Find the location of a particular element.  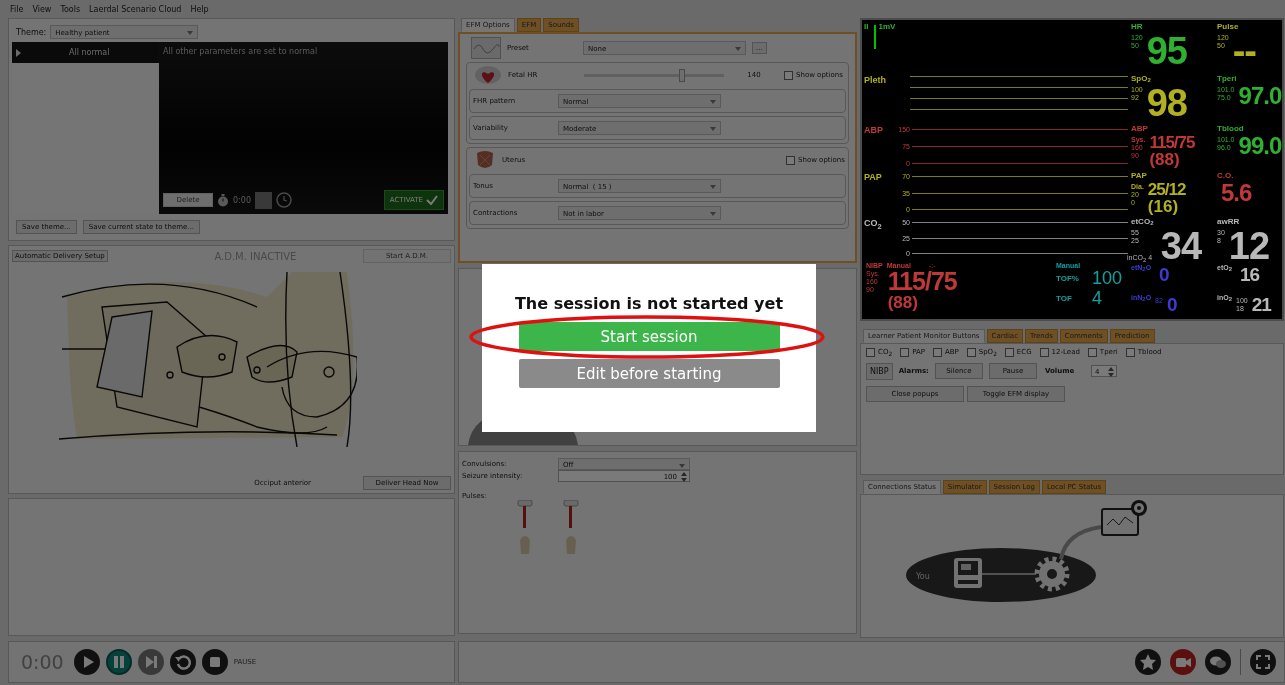

vital-label: PAP is located at coordinates (1139, 175).